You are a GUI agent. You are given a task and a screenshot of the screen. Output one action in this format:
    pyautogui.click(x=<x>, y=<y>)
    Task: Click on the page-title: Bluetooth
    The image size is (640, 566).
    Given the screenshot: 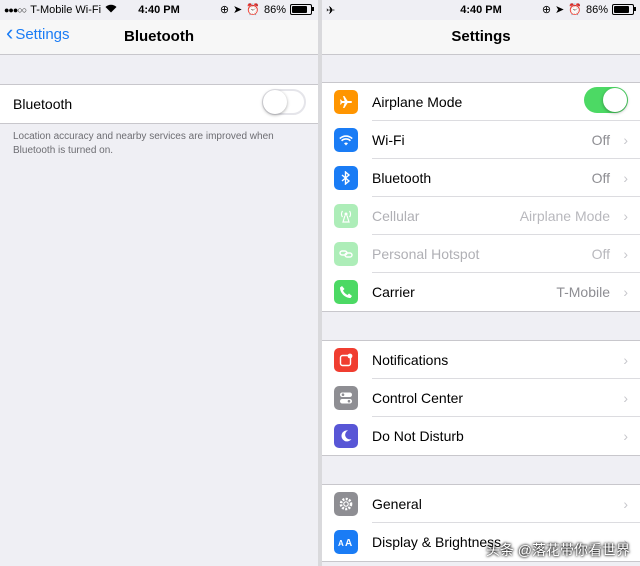 What is the action you would take?
    pyautogui.click(x=159, y=36)
    